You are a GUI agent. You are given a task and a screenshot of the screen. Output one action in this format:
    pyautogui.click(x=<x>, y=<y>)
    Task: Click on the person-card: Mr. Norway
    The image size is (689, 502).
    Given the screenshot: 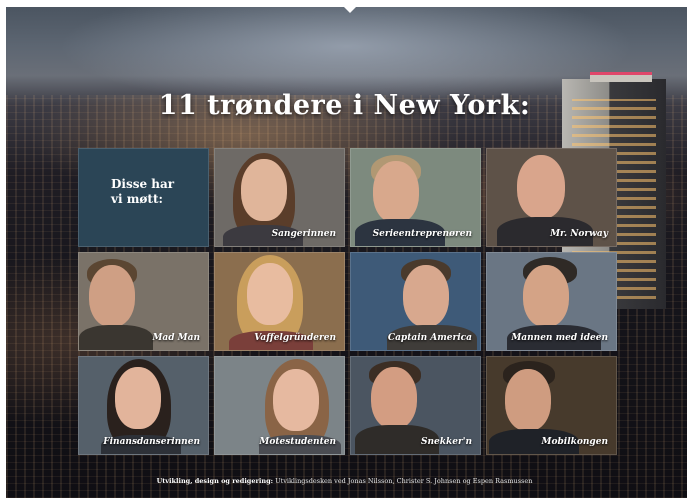 What is the action you would take?
    pyautogui.click(x=551, y=197)
    